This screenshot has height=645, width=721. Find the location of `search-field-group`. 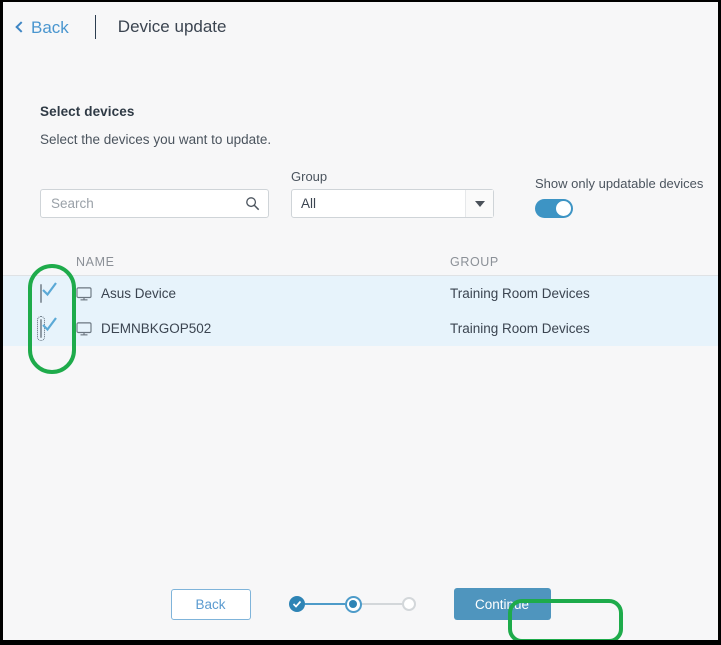

search-field-group is located at coordinates (154, 203).